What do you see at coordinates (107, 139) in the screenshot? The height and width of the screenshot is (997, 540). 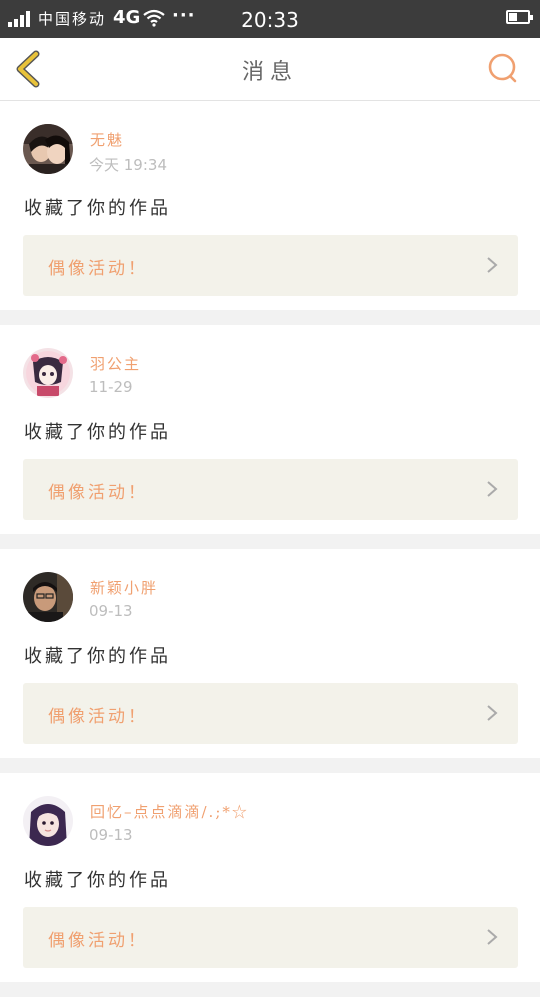 I see `username: 无魅` at bounding box center [107, 139].